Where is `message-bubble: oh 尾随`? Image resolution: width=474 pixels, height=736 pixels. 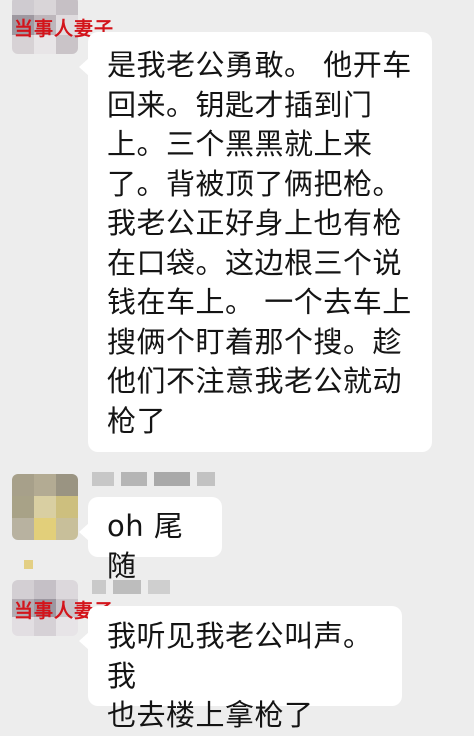 message-bubble: oh 尾随 is located at coordinates (150, 540).